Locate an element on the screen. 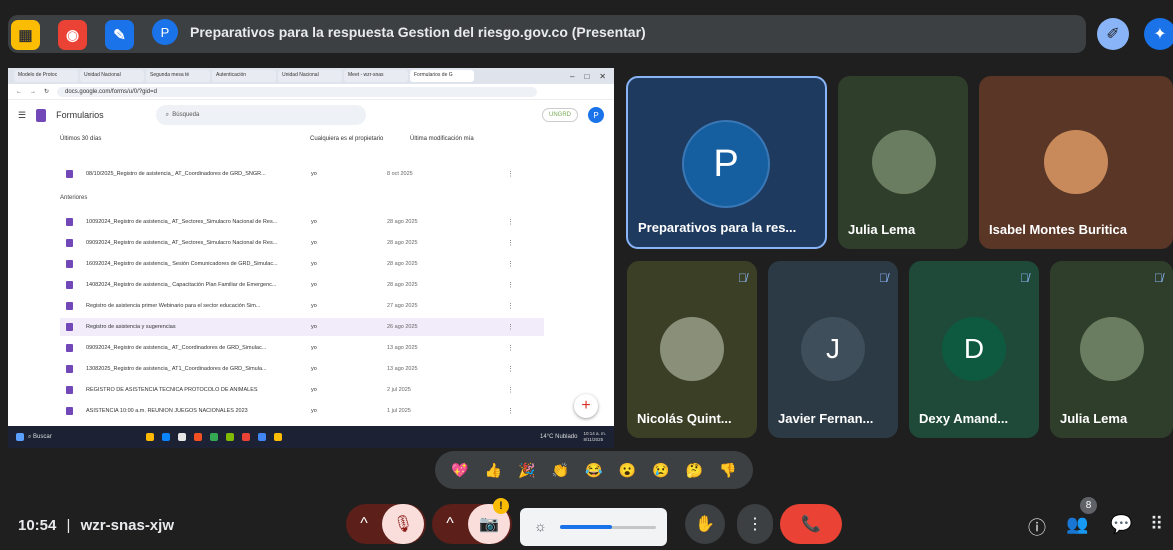  hand-icon: ✋ is located at coordinates (705, 524).